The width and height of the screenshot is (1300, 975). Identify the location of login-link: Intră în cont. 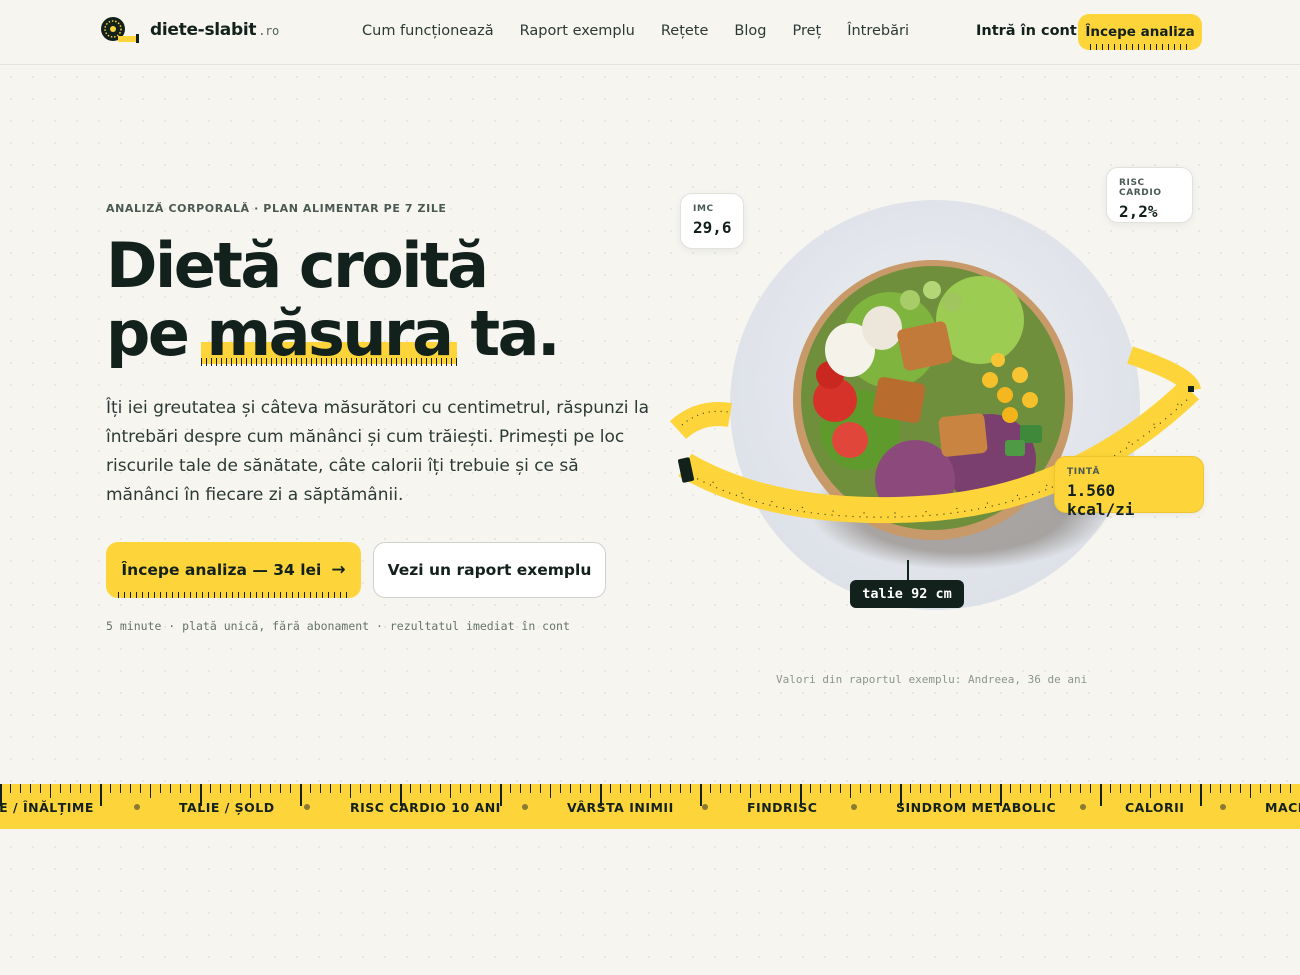
(1026, 31).